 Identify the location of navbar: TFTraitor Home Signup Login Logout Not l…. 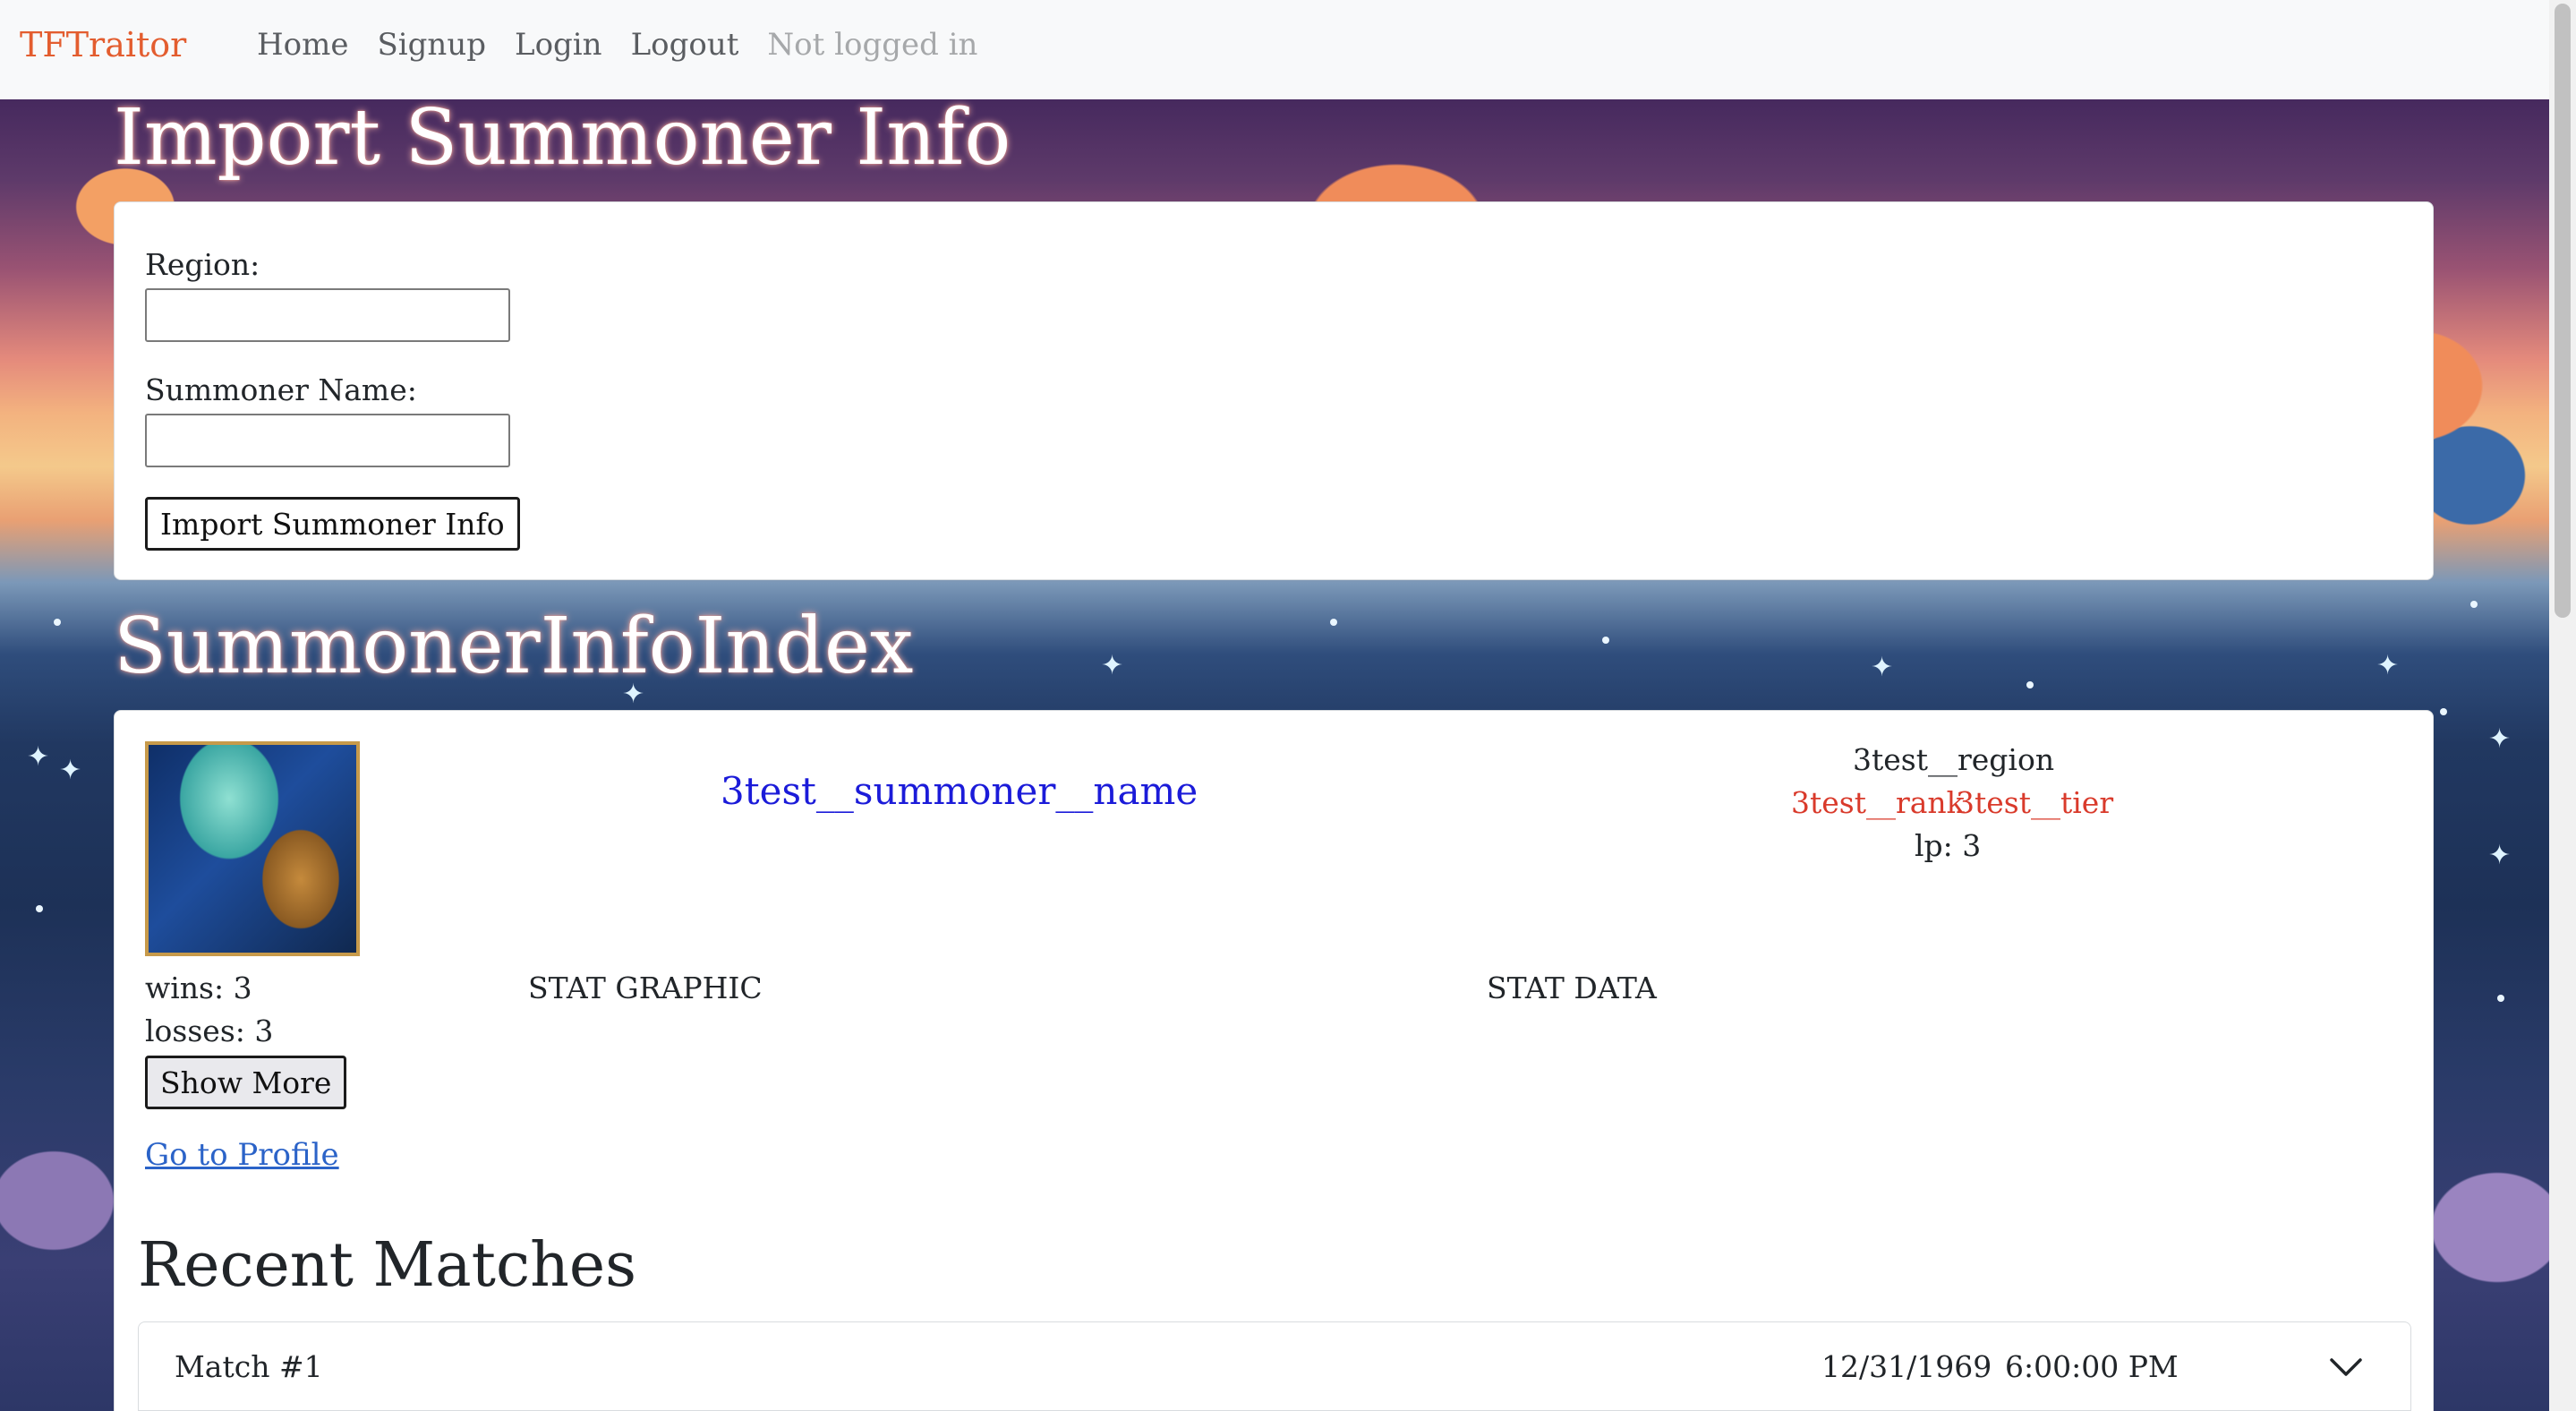
(1274, 49).